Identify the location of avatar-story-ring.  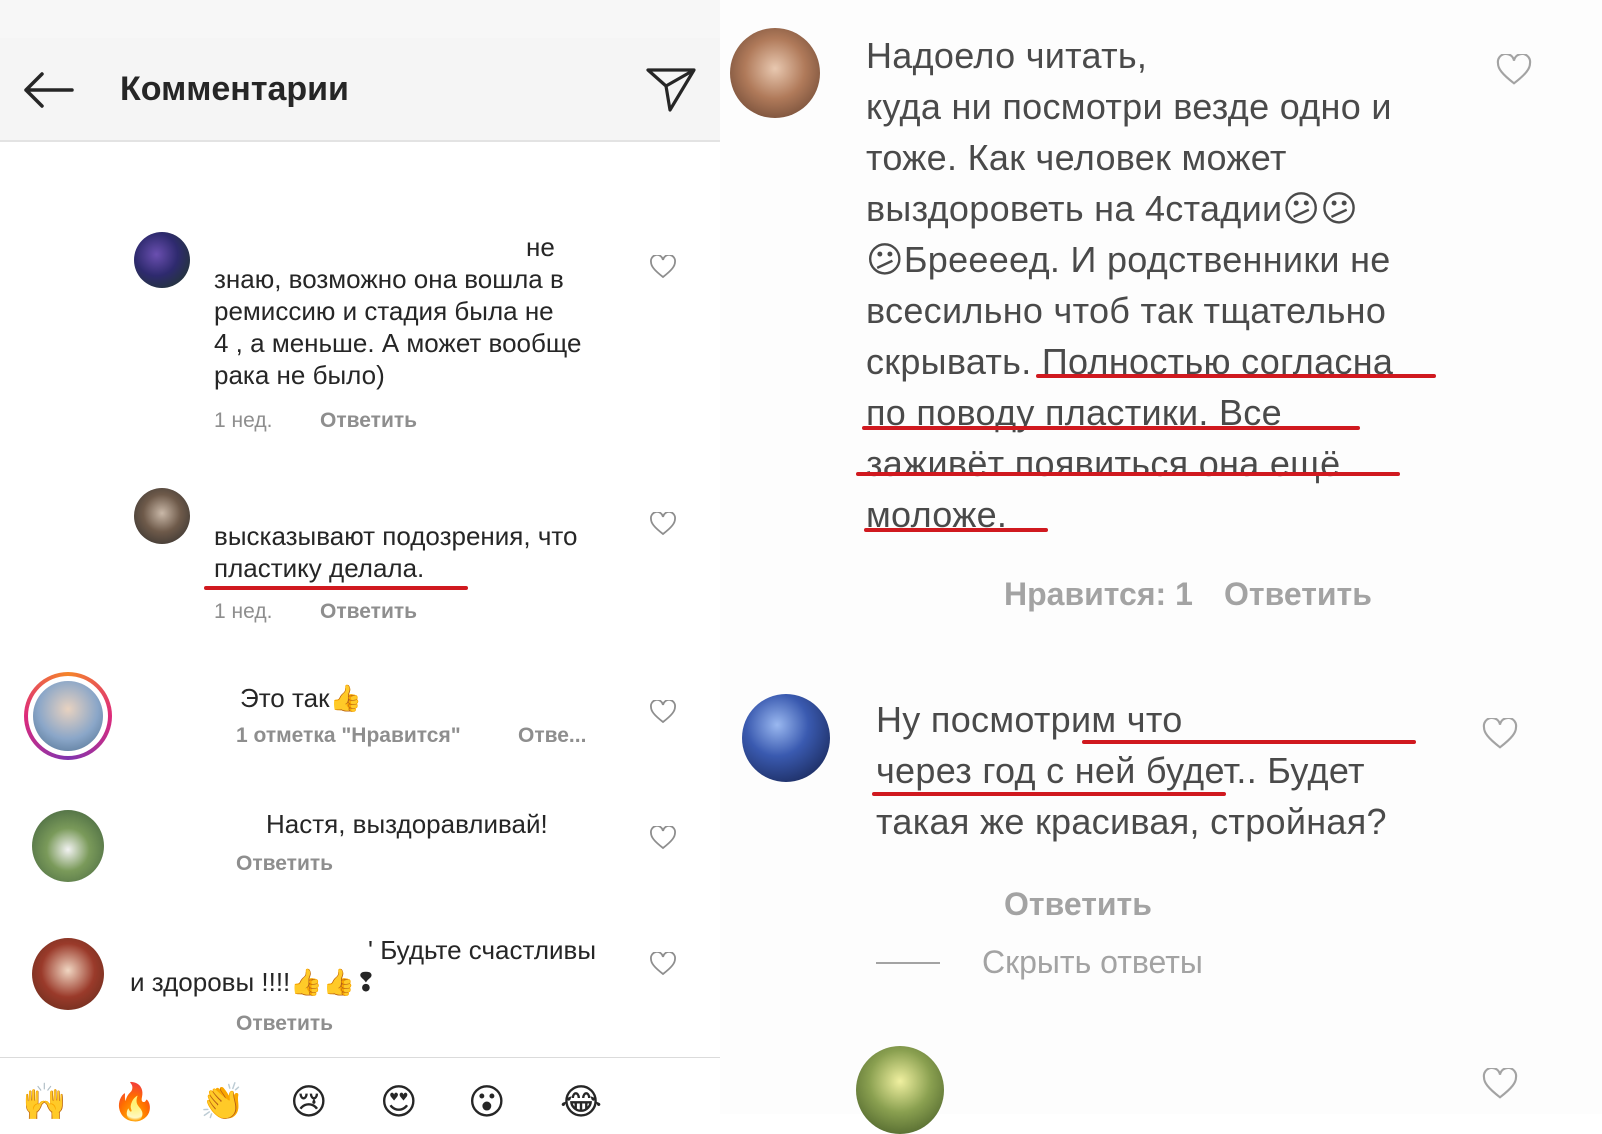
(68, 716).